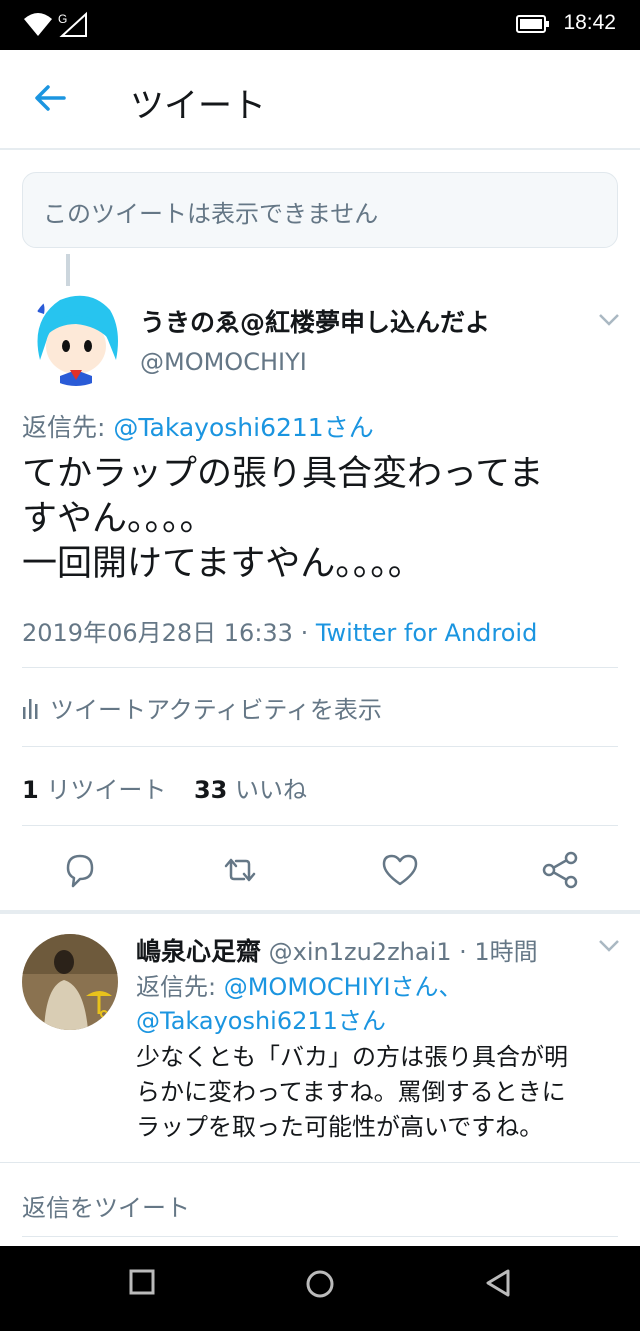 The height and width of the screenshot is (1331, 640). What do you see at coordinates (371, 1004) in the screenshot?
I see `reply-reply-to-line: 返信先: @MOMOCHIYIさん、 @Takayoshi6211さん` at bounding box center [371, 1004].